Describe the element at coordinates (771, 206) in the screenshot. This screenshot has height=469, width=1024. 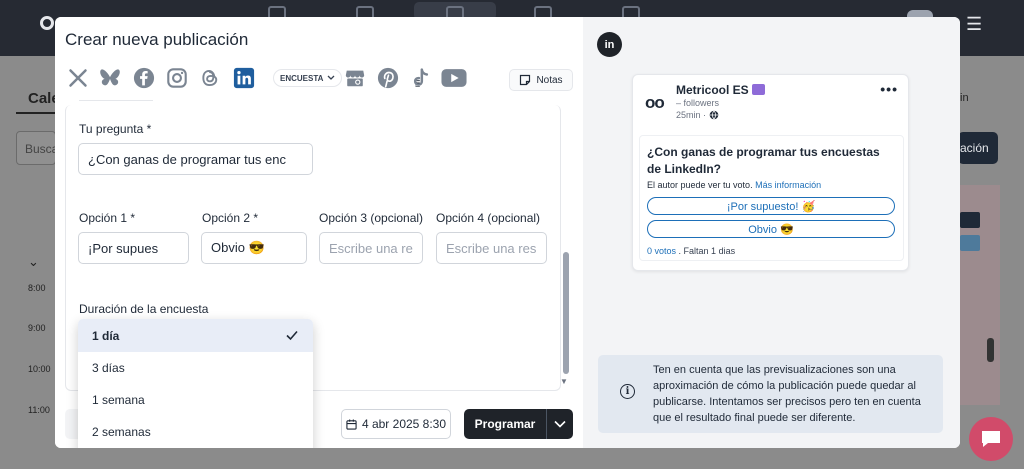
I see `poll-option: ¡Por supuesto! 🥳` at that location.